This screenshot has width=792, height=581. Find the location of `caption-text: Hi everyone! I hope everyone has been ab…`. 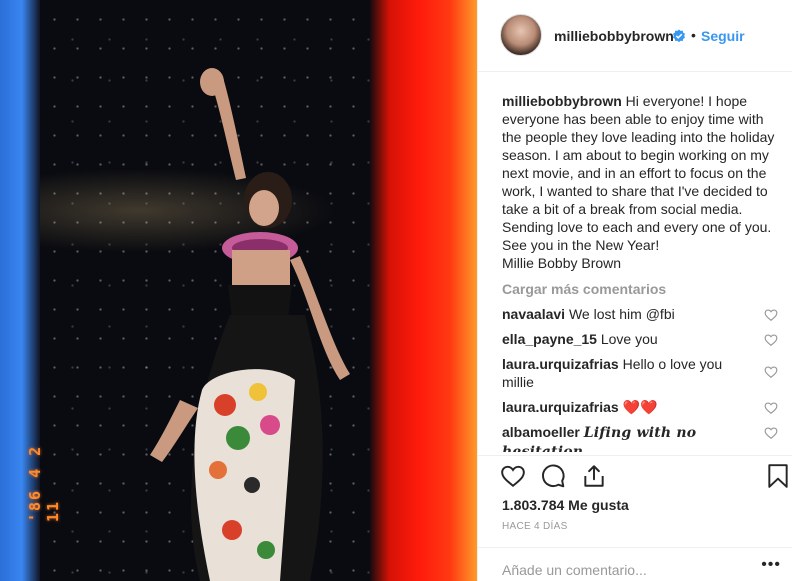

caption-text: Hi everyone! I hope everyone has been ab… is located at coordinates (638, 164).